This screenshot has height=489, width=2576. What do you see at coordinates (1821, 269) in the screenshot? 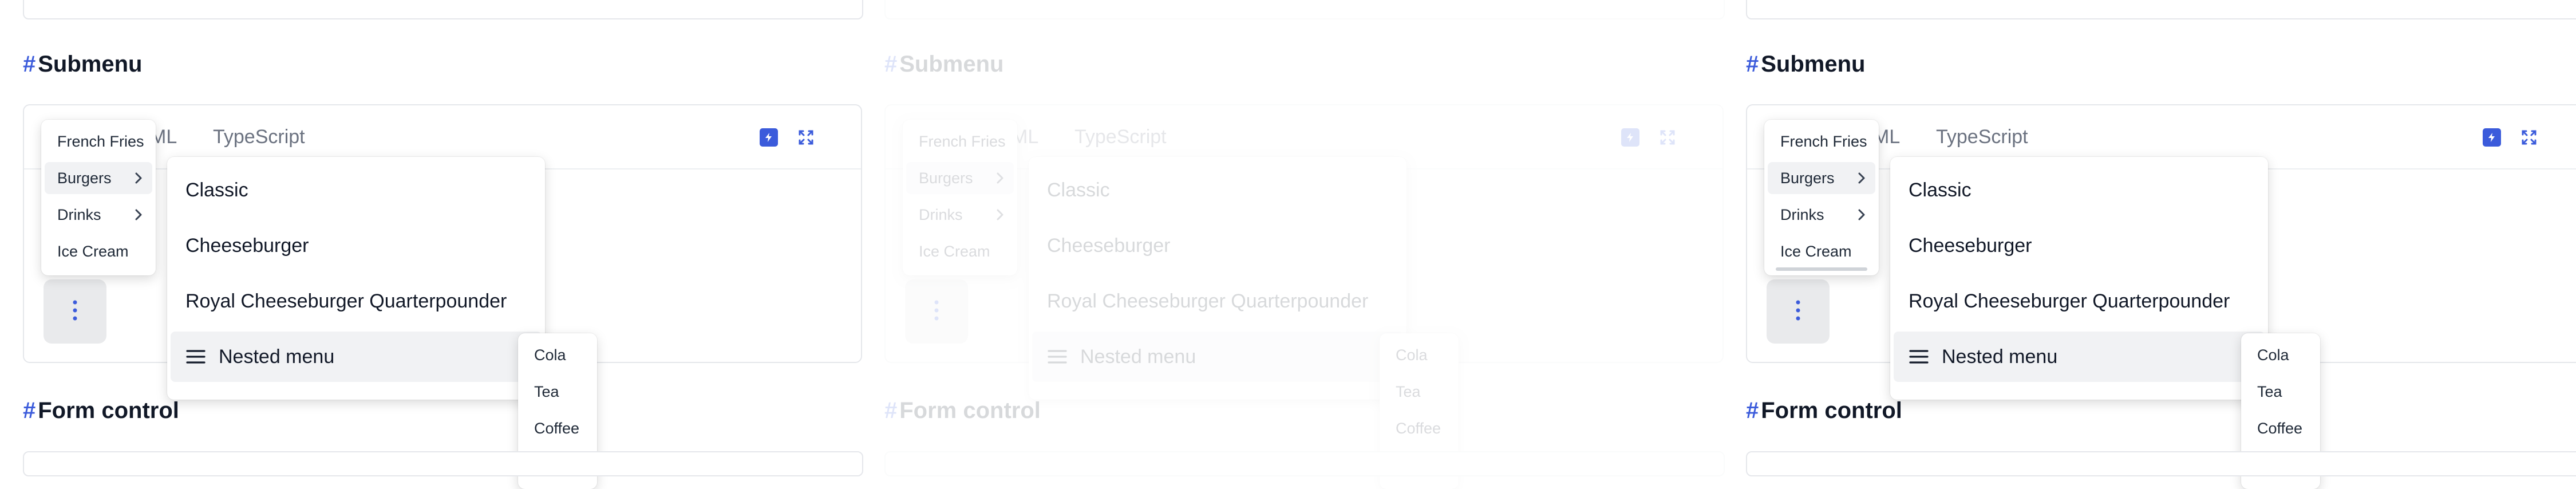
I see `menu-scrollbar` at bounding box center [1821, 269].